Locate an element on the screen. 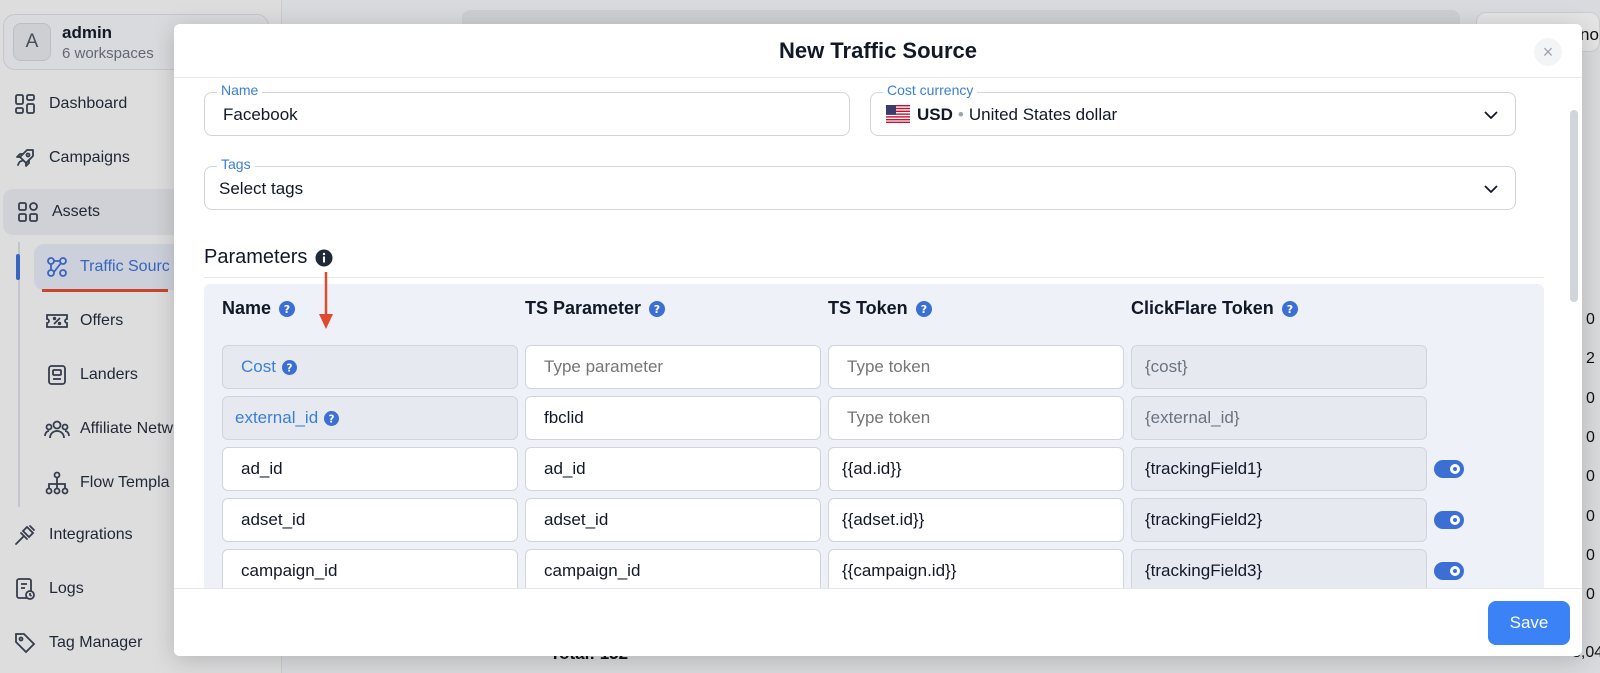  ts-token-input: {{adset.id}} is located at coordinates (976, 520).